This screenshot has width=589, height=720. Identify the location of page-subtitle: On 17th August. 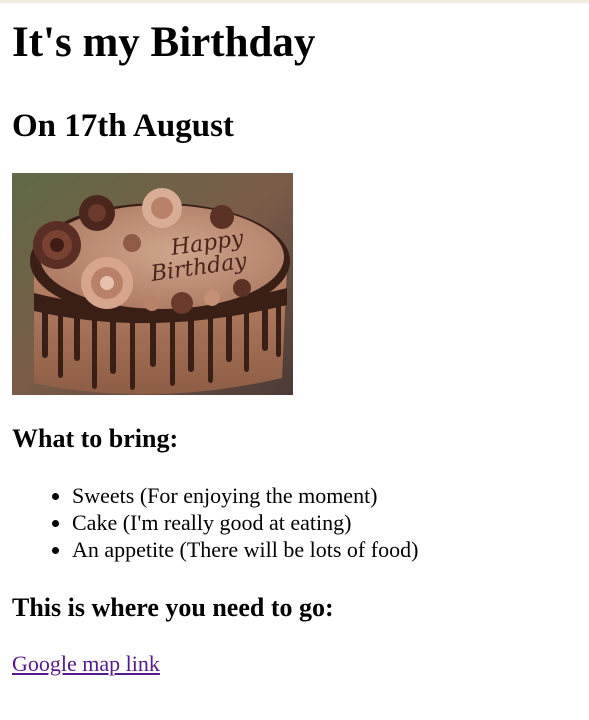
(123, 126).